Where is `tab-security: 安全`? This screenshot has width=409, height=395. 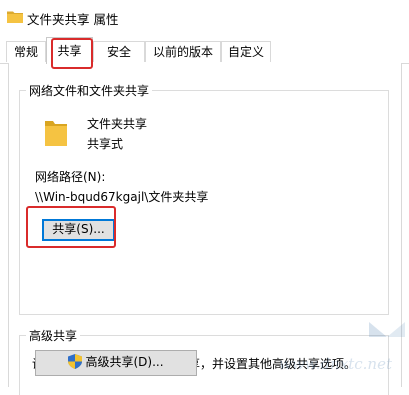 tab-security: 安全 is located at coordinates (119, 51).